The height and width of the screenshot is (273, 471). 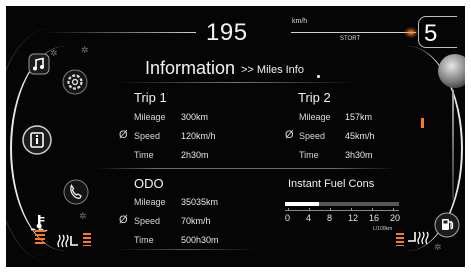 I want to click on header-line-mid, so click(x=353, y=32).